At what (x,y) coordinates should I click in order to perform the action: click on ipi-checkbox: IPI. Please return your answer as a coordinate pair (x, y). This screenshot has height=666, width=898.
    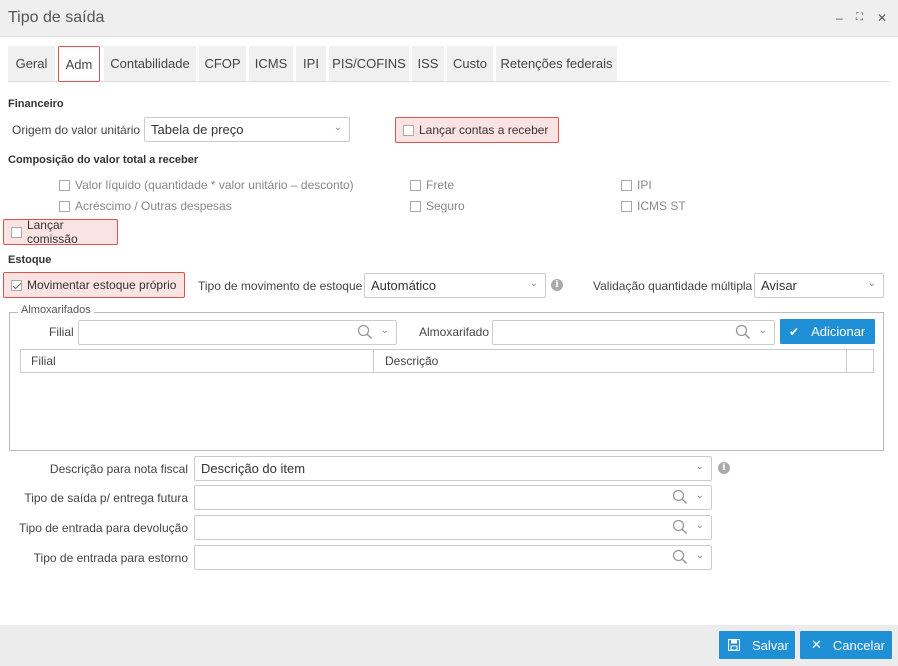
    Looking at the image, I should click on (636, 185).